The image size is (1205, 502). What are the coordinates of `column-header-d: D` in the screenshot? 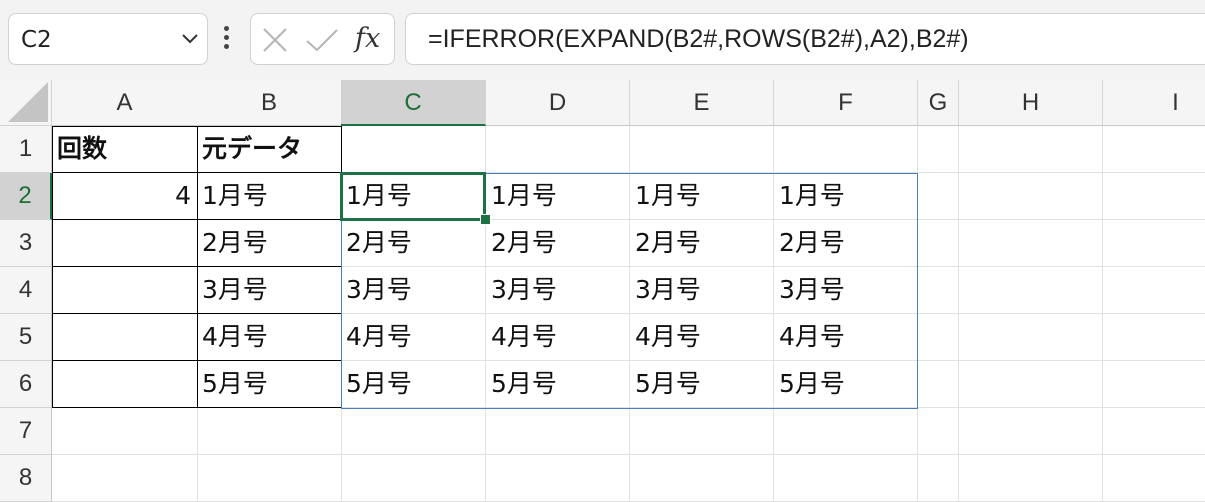 It's located at (558, 103).